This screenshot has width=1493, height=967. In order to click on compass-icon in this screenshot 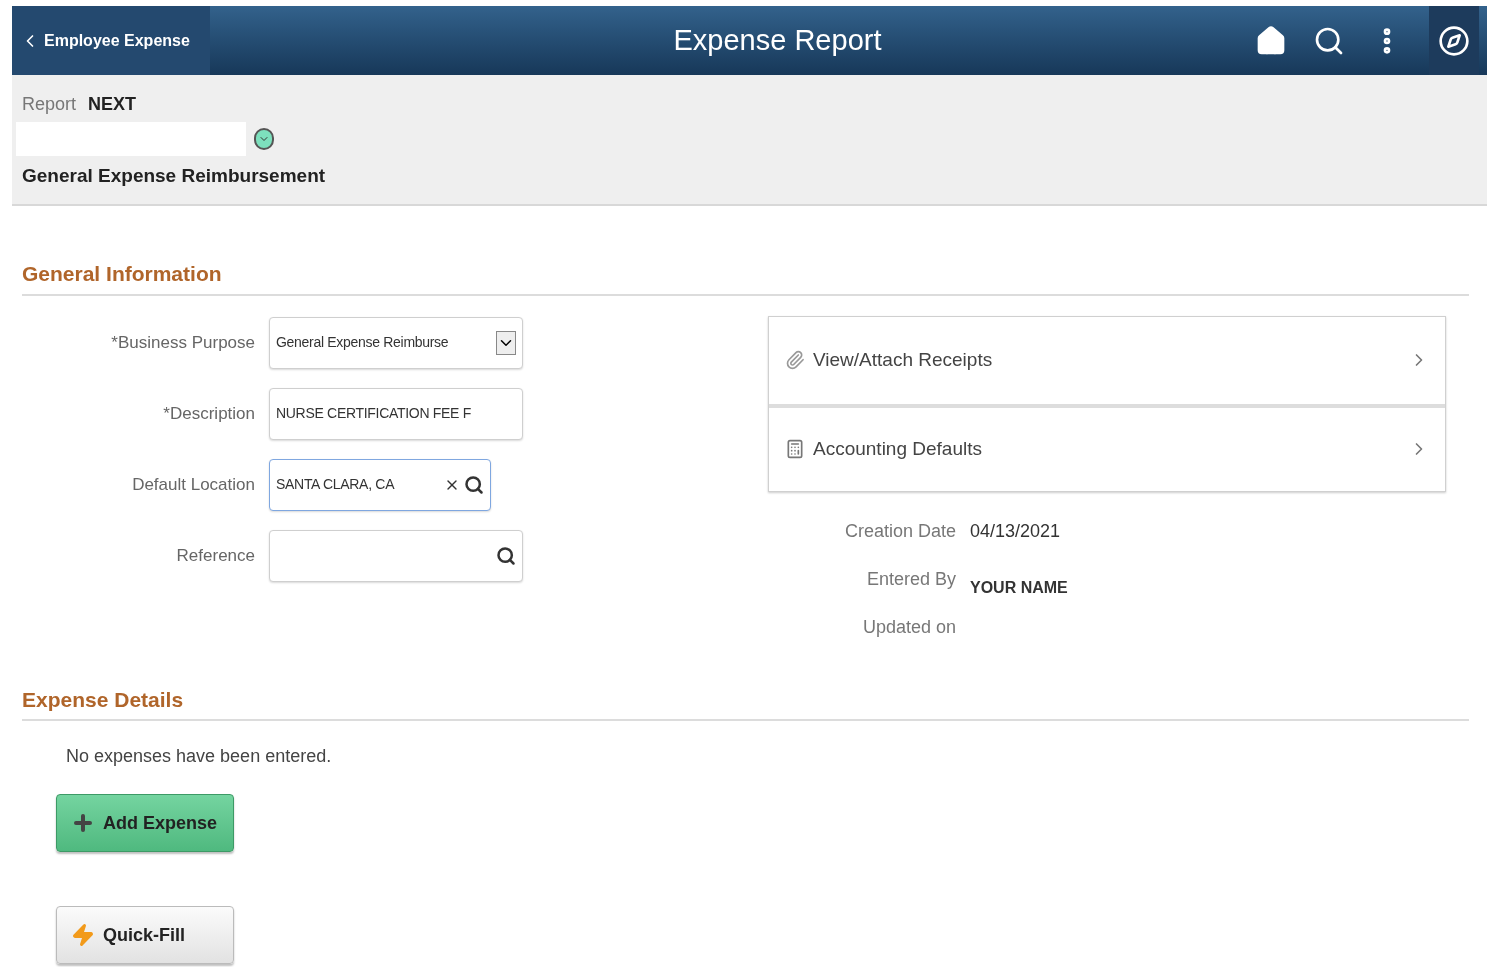, I will do `click(1454, 40)`.